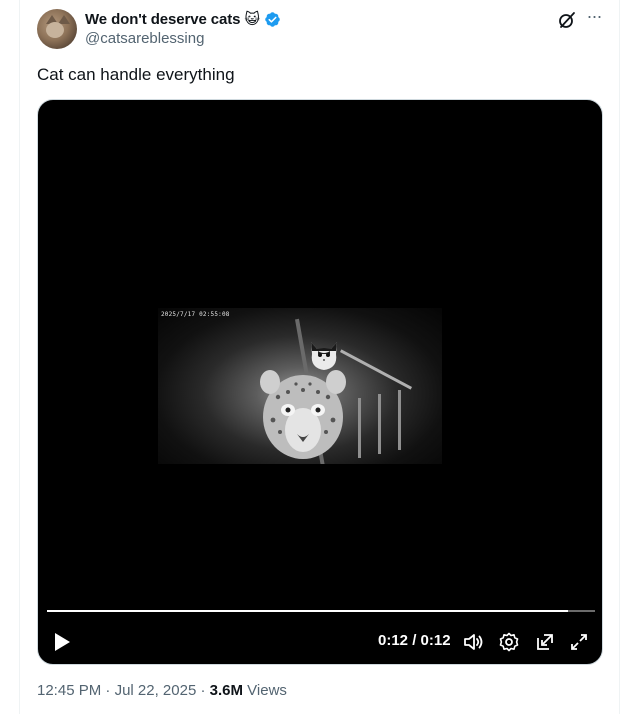 This screenshot has width=638, height=714. I want to click on author-handle: @catsareblessing, so click(144, 38).